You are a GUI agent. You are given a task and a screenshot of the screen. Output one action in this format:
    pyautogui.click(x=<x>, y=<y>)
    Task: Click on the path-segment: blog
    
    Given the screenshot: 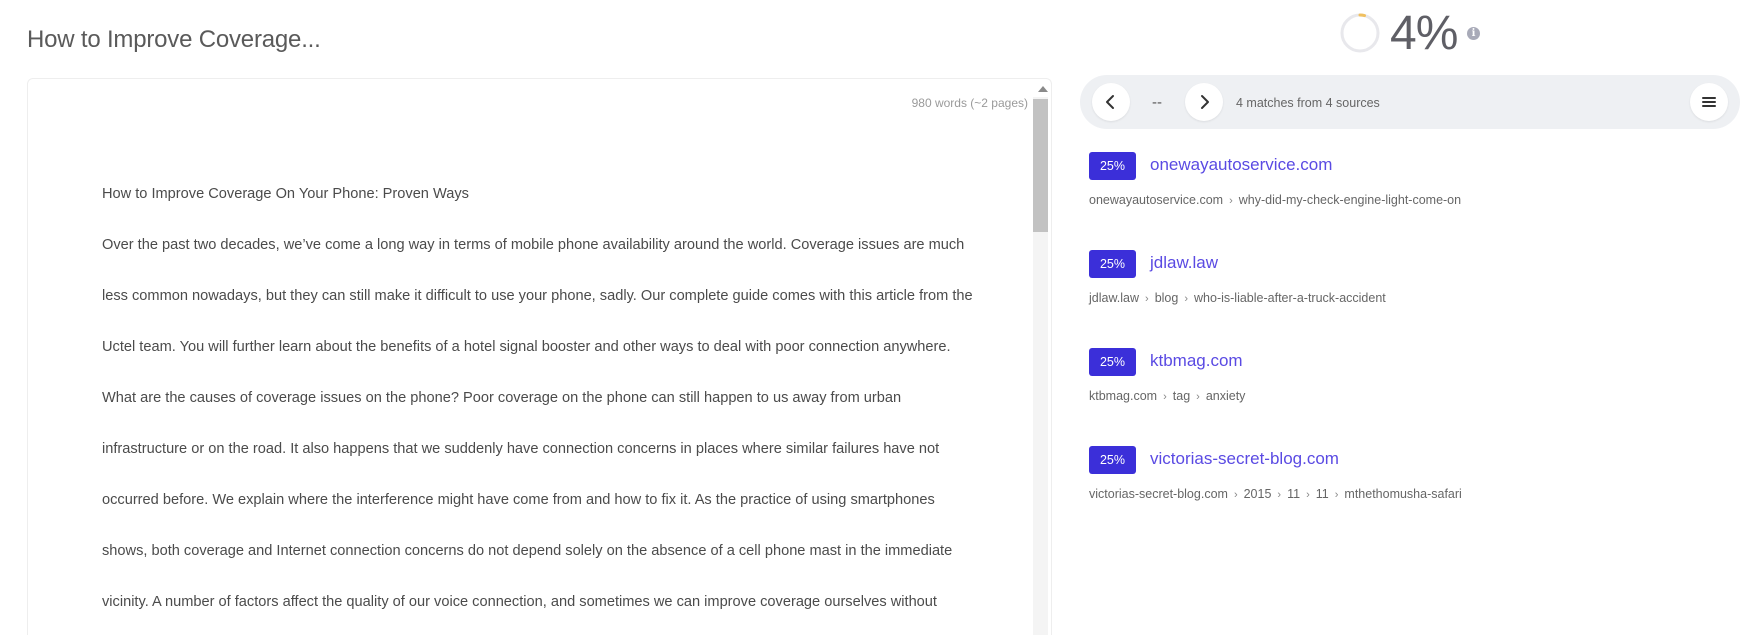 What is the action you would take?
    pyautogui.click(x=1166, y=298)
    